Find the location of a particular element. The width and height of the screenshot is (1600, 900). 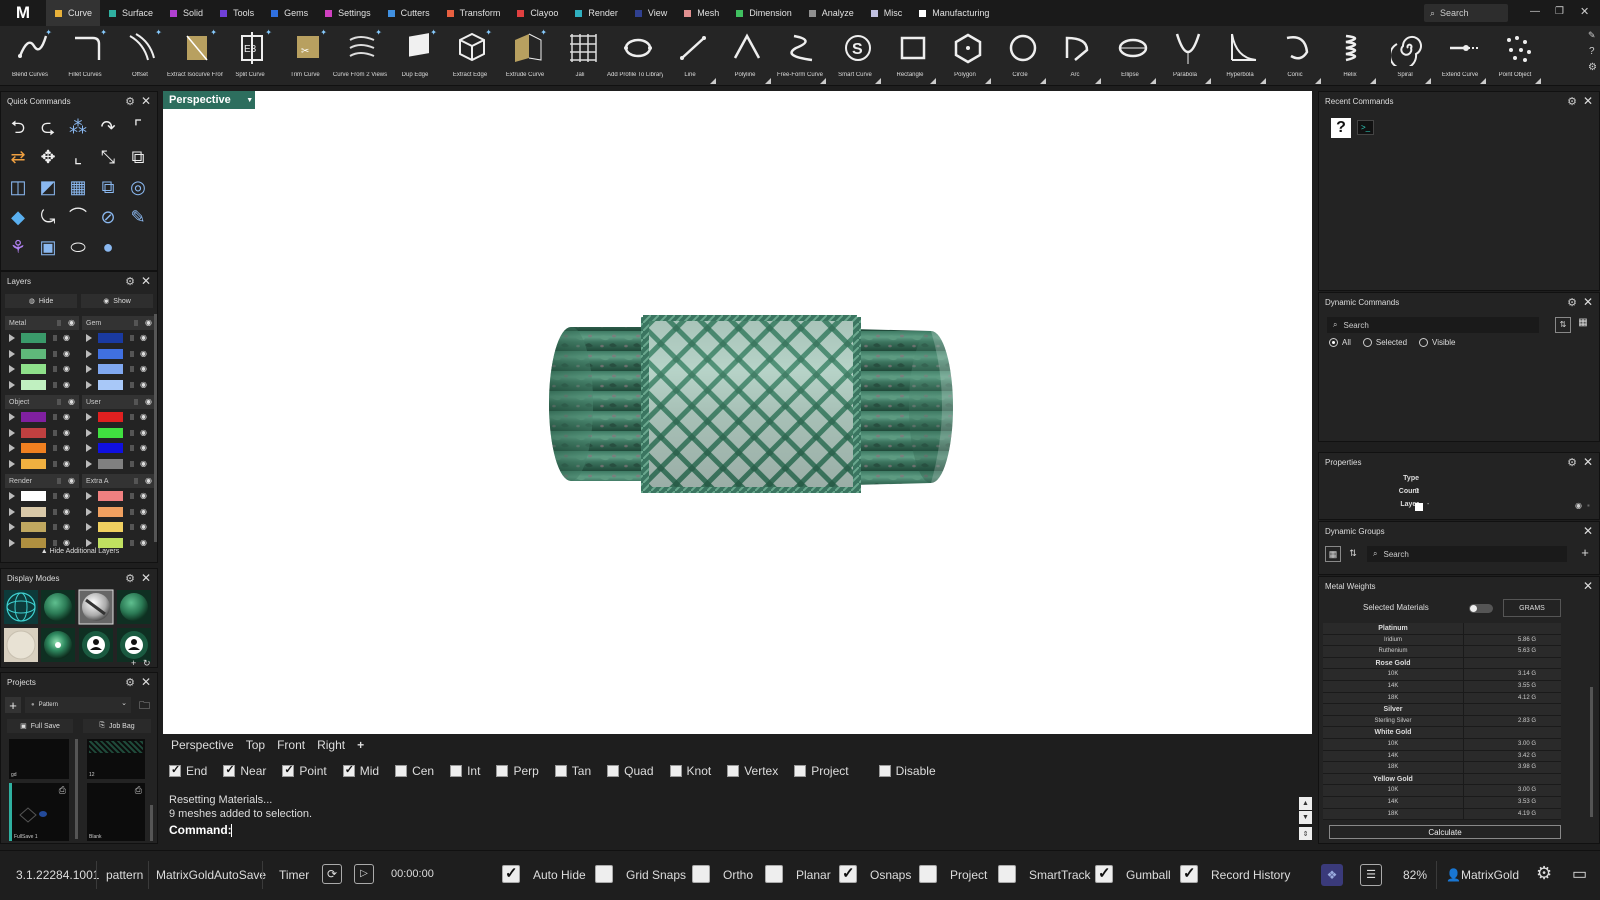

copy-icon: ⧉ is located at coordinates (108, 187).